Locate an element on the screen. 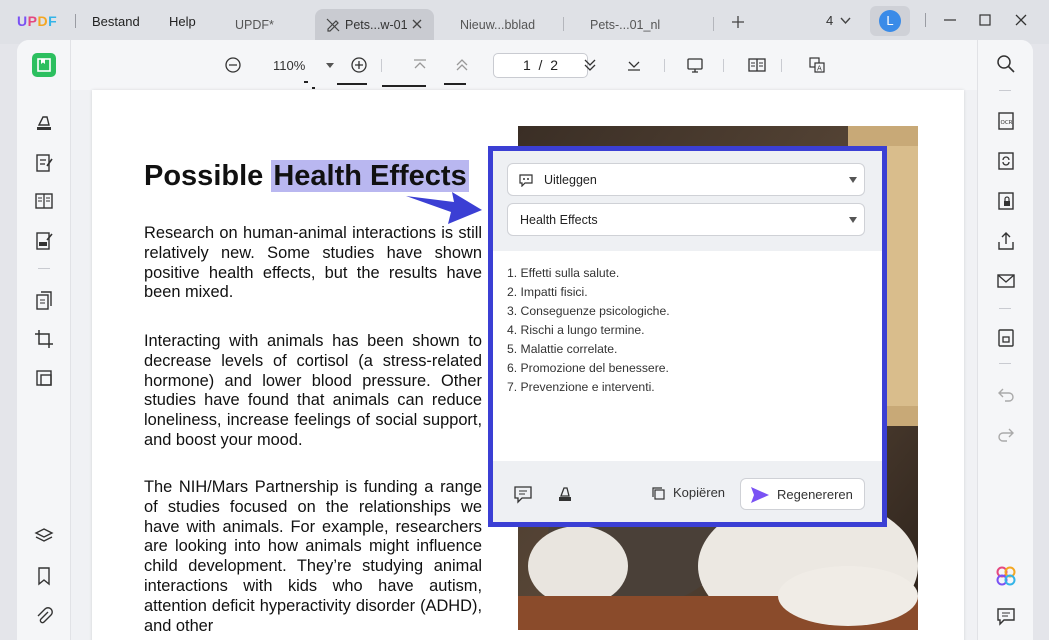 Image resolution: width=1049 pixels, height=640 pixels. menu-bestand: Bestand is located at coordinates (116, 21).